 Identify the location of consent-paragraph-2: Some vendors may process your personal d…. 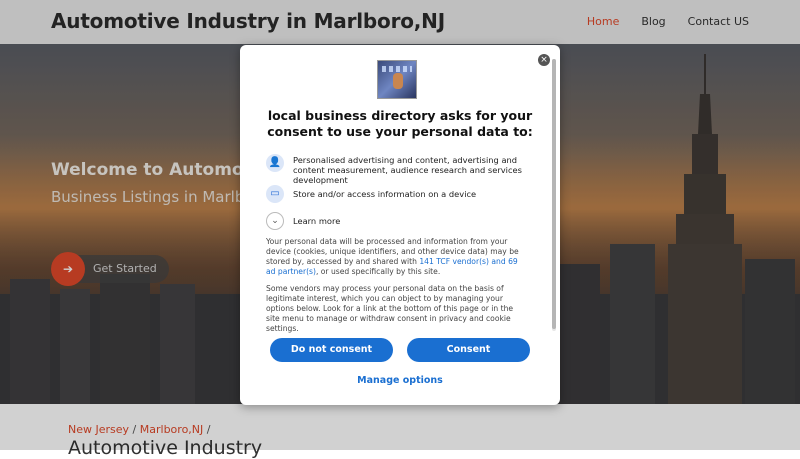
(390, 308).